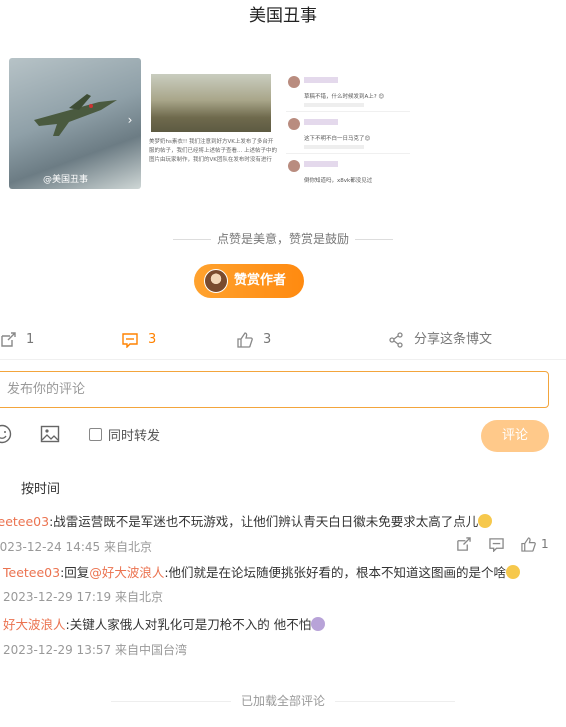 The width and height of the screenshot is (566, 727). Describe the element at coordinates (344, 97) in the screenshot. I see `screenshot-comment-text: 草稿不错，什么时候发到A上? 😊` at that location.